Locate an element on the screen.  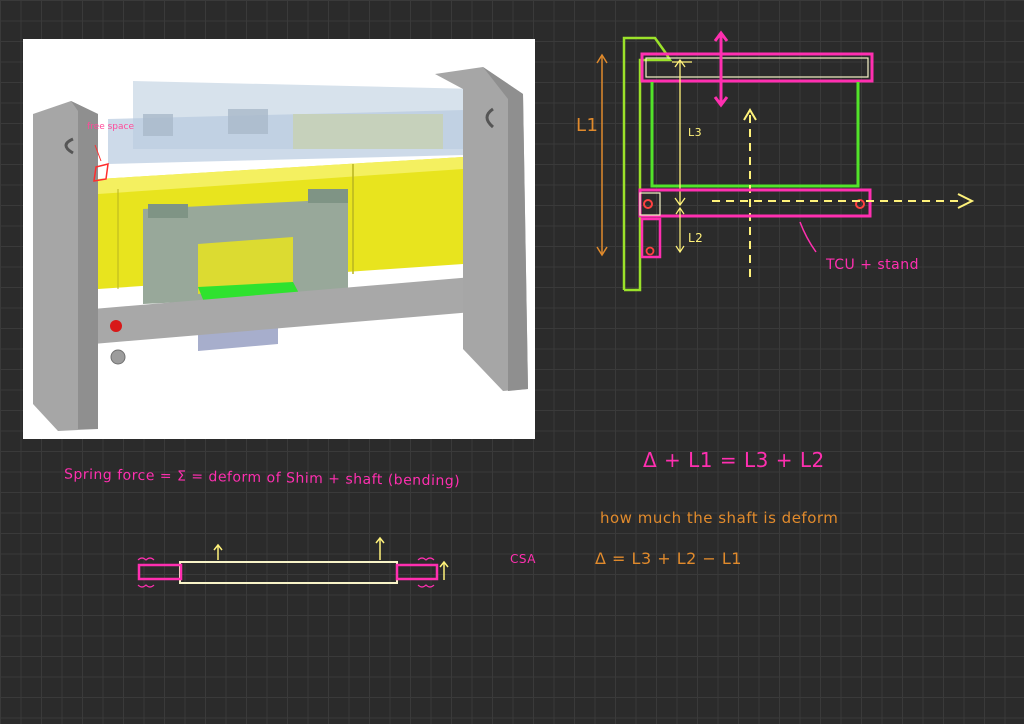
shaft-sketch is located at coordinates (293, 562).